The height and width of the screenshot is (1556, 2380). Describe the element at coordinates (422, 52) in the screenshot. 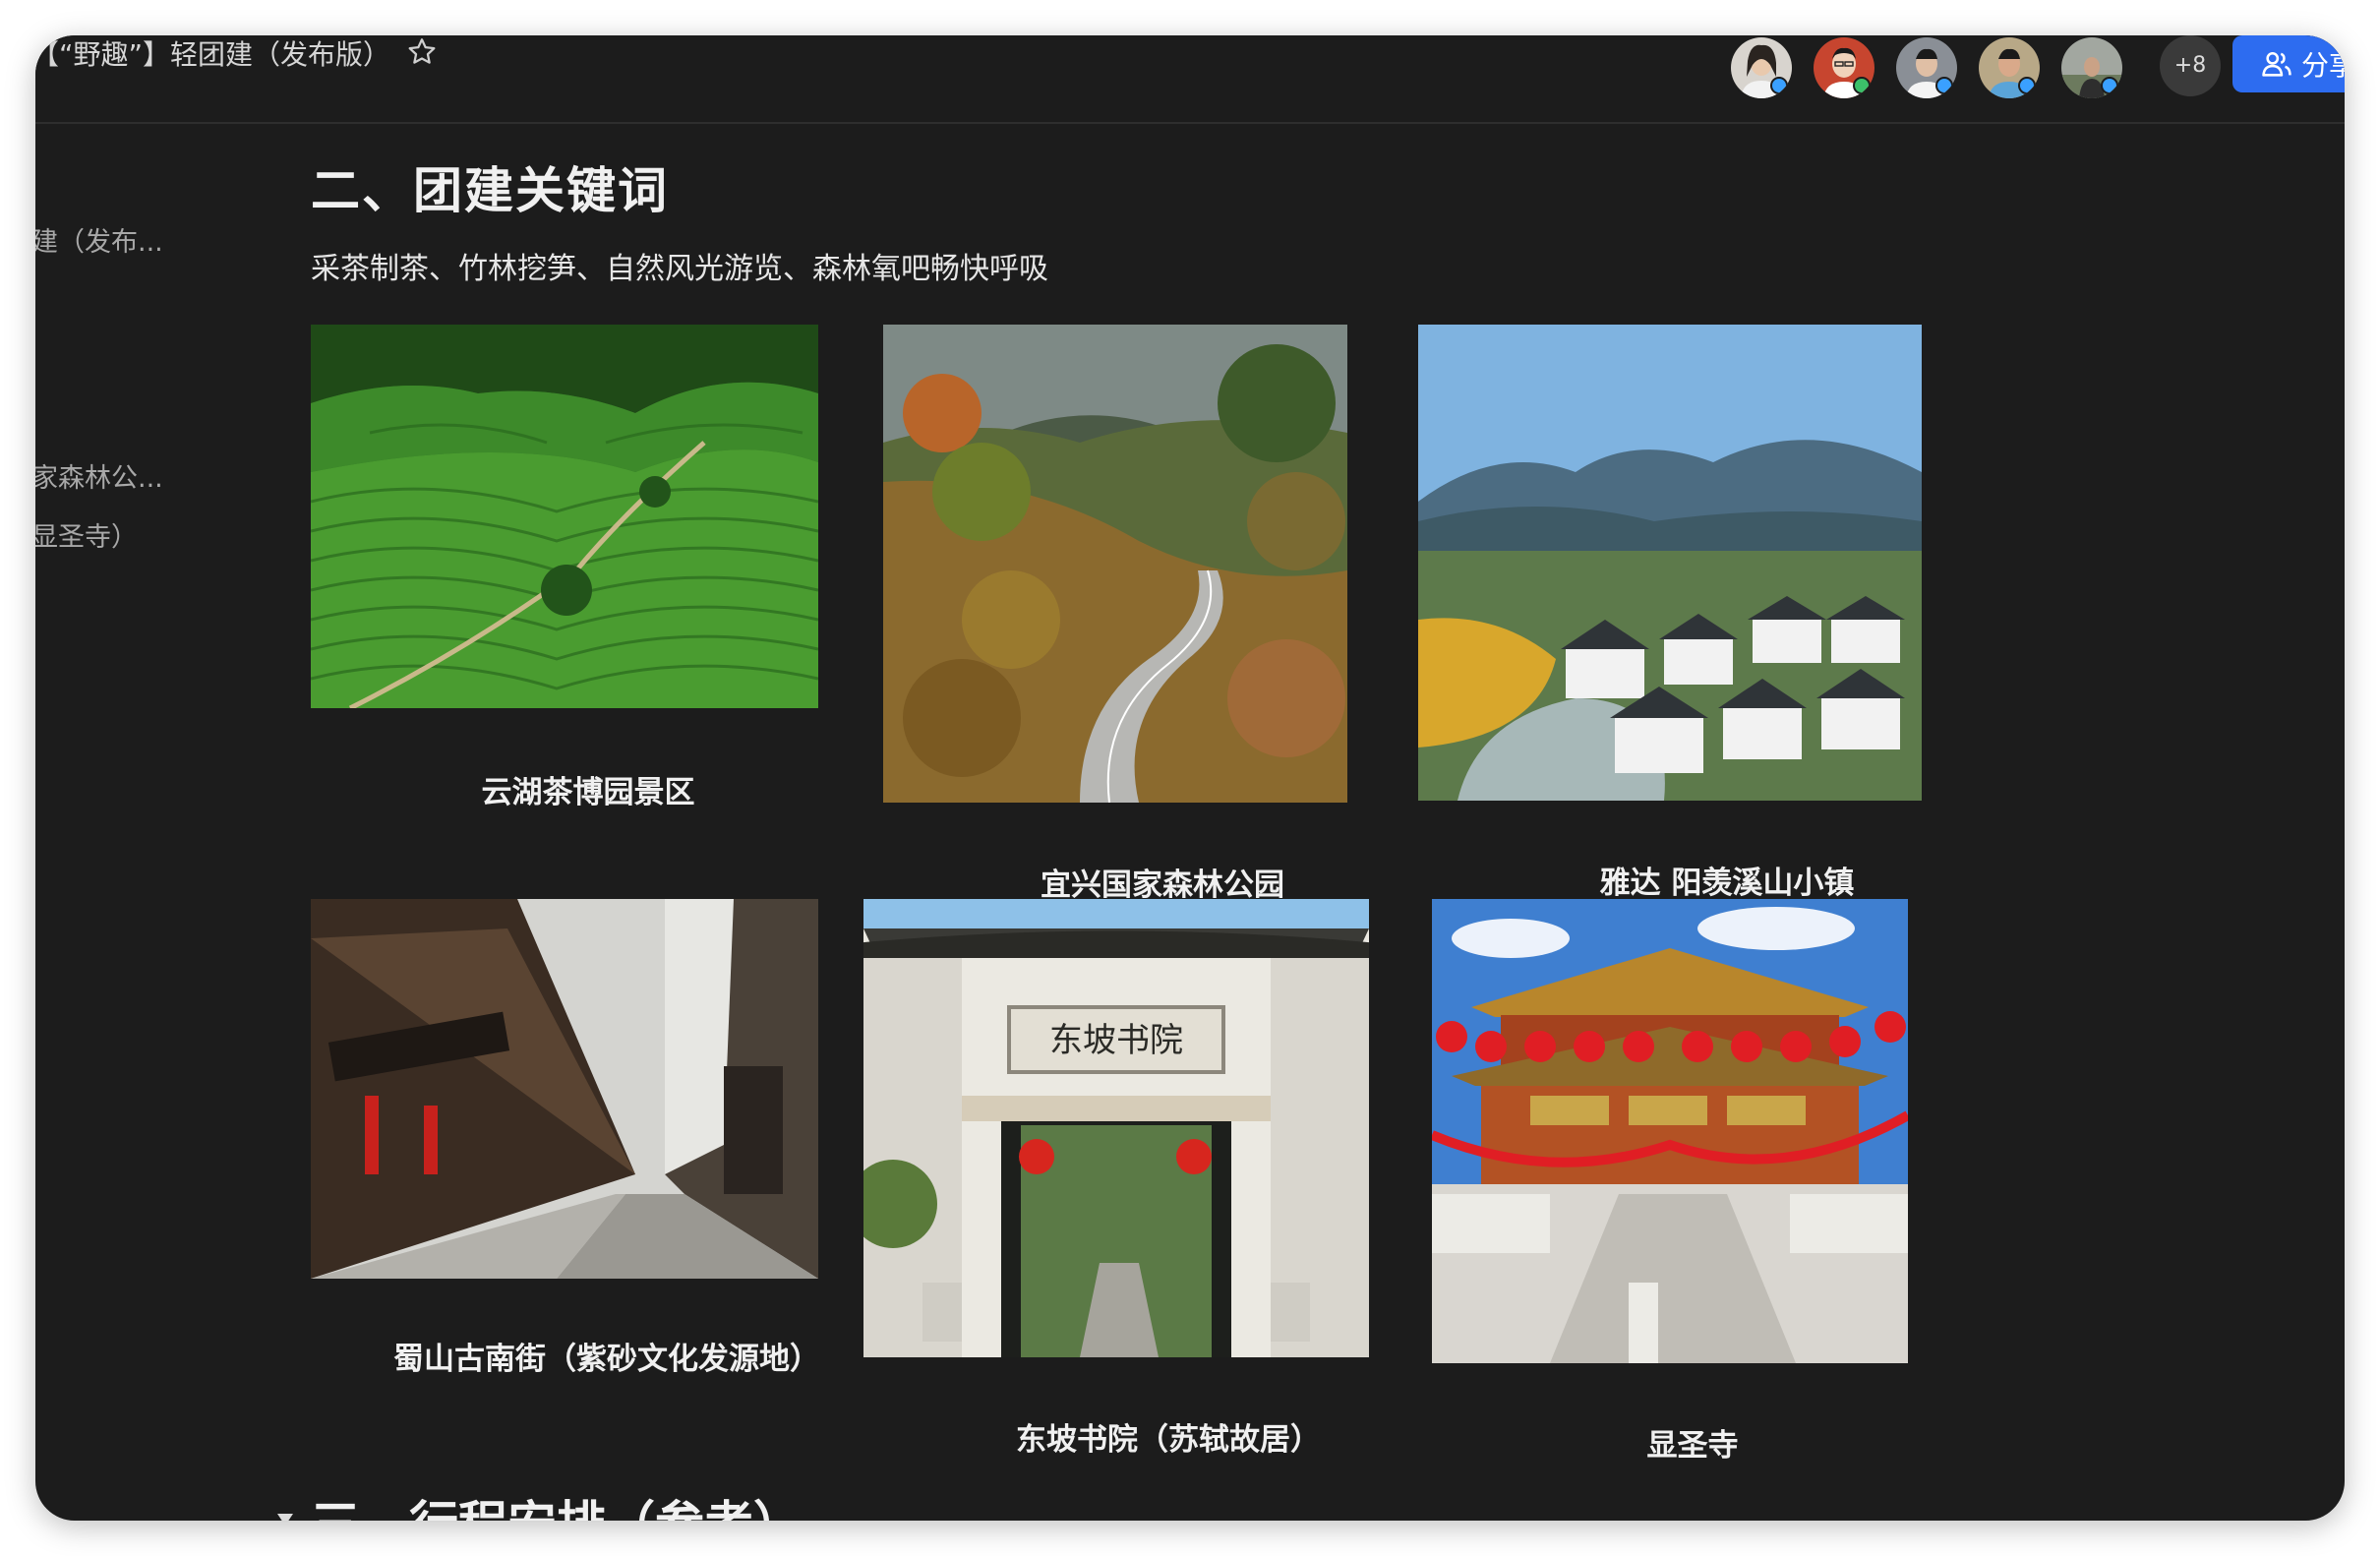

I see `star-icon` at that location.